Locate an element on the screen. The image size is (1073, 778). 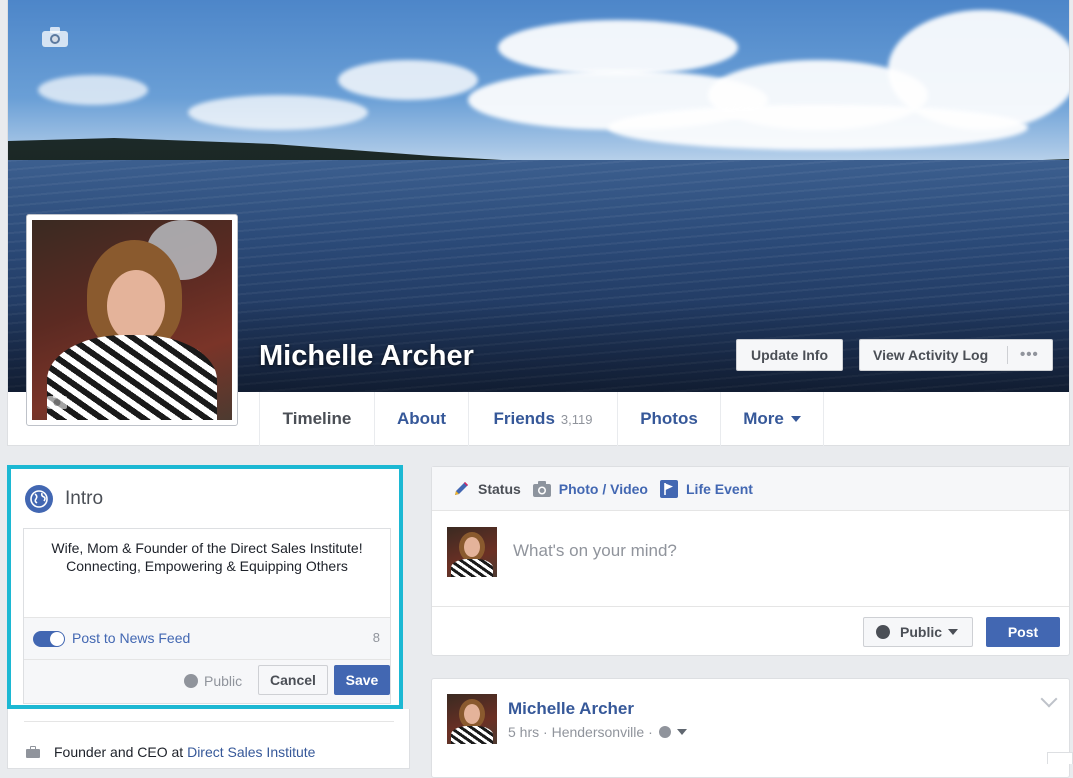
composer-tab-life-event: Life Event is located at coordinates (706, 488).